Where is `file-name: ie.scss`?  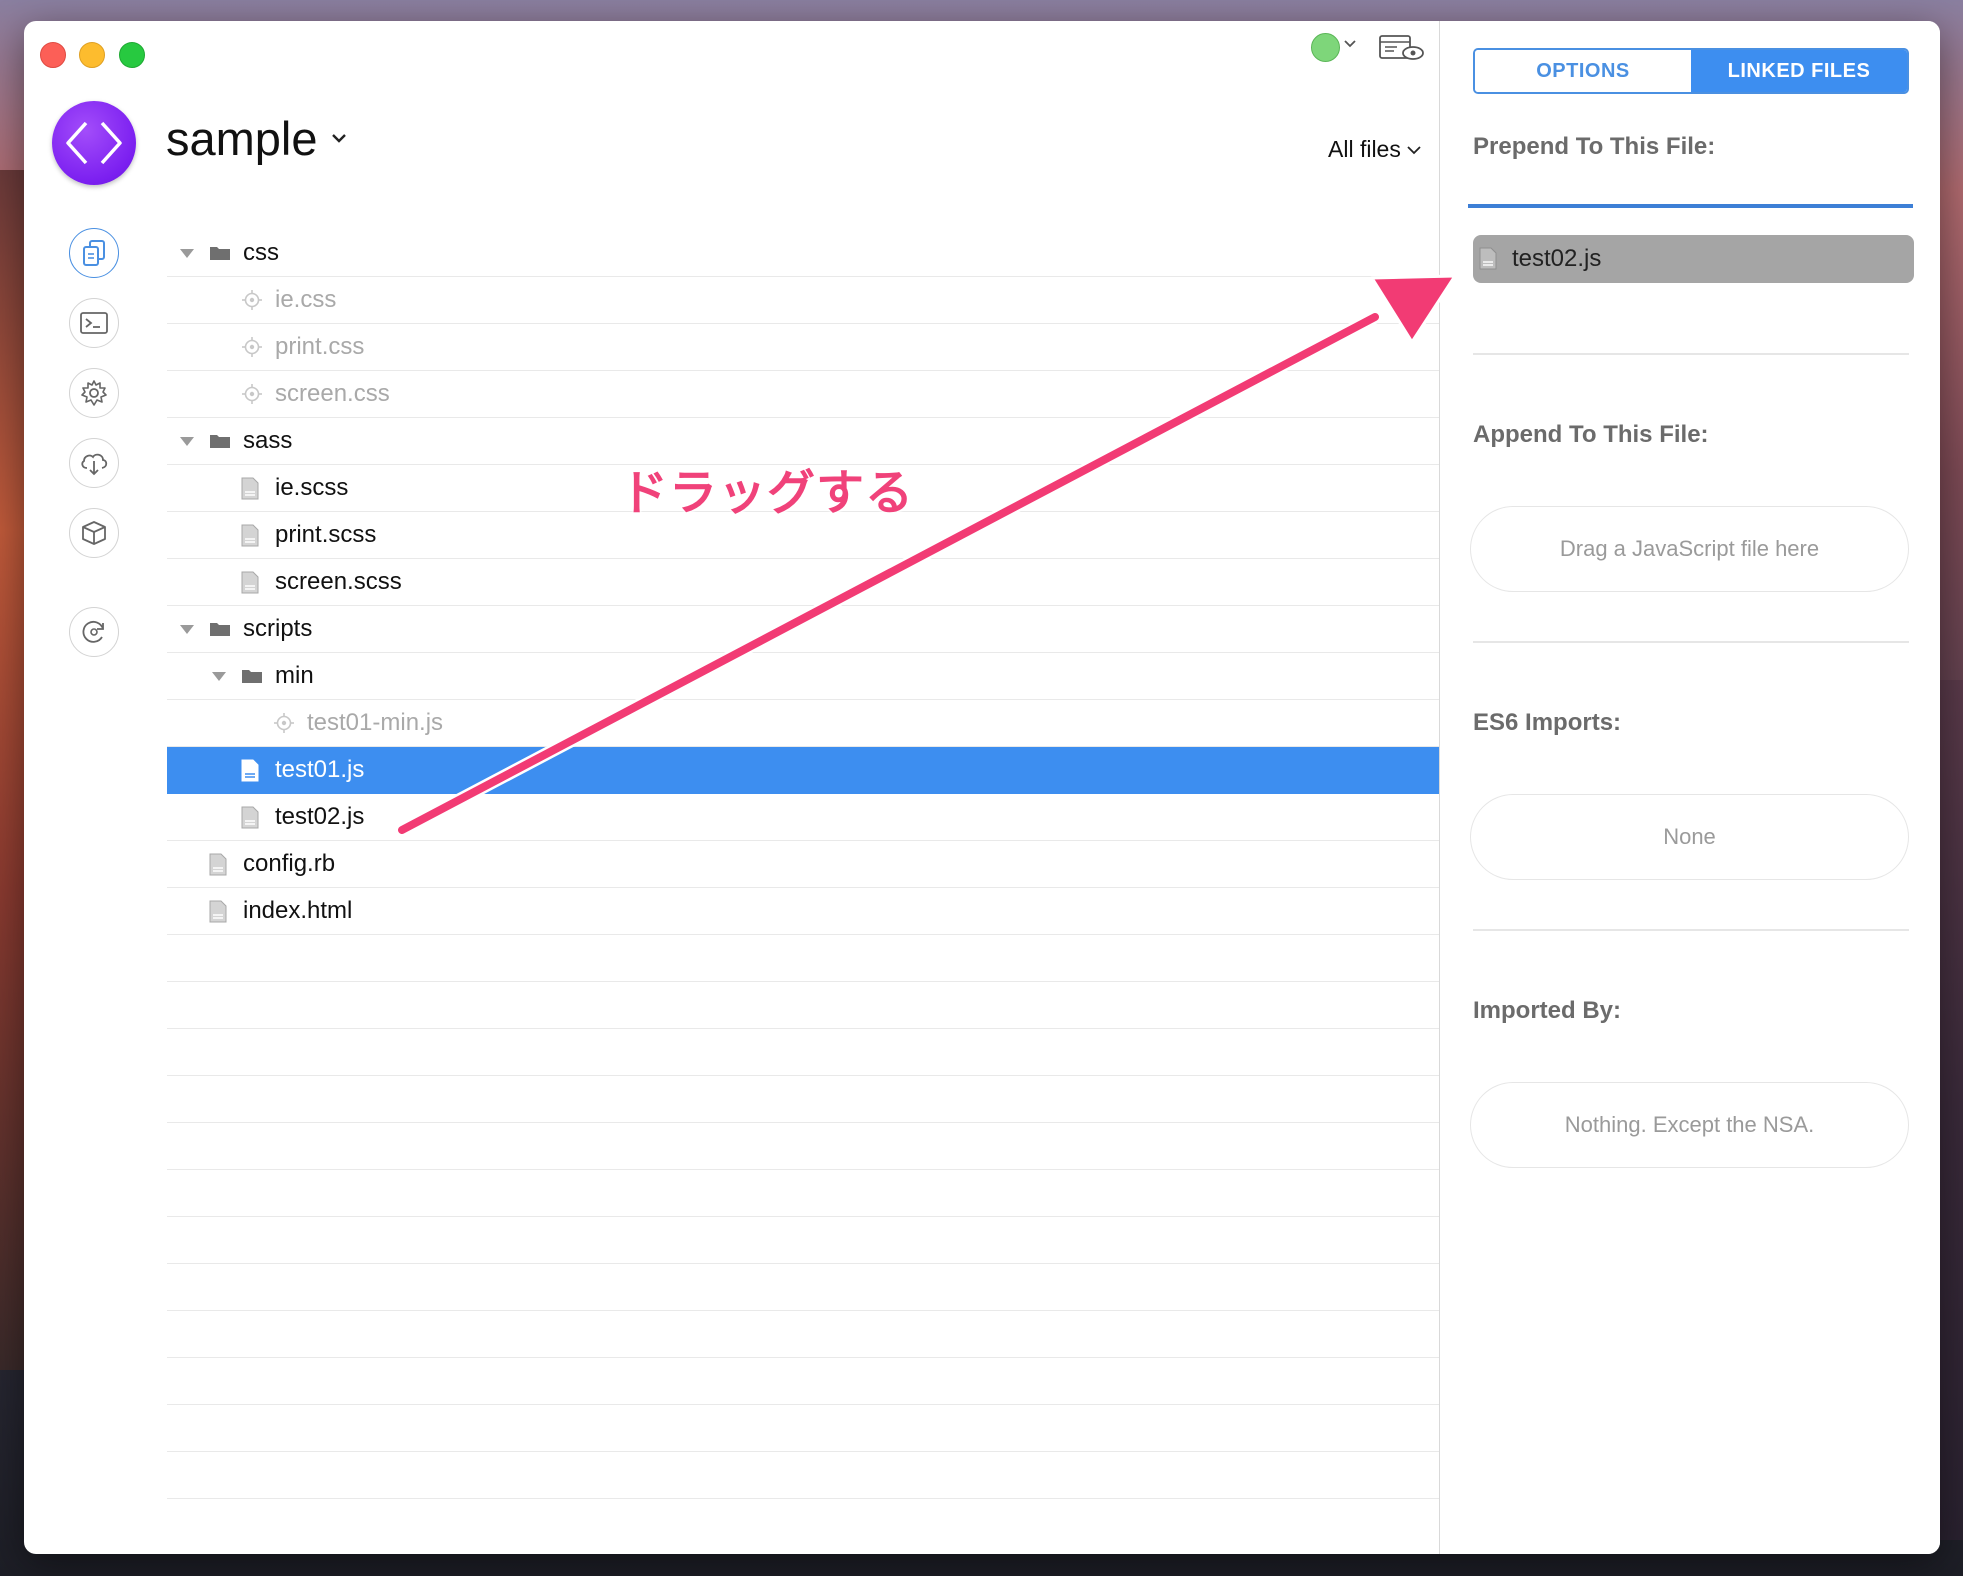
file-name: ie.scss is located at coordinates (312, 487).